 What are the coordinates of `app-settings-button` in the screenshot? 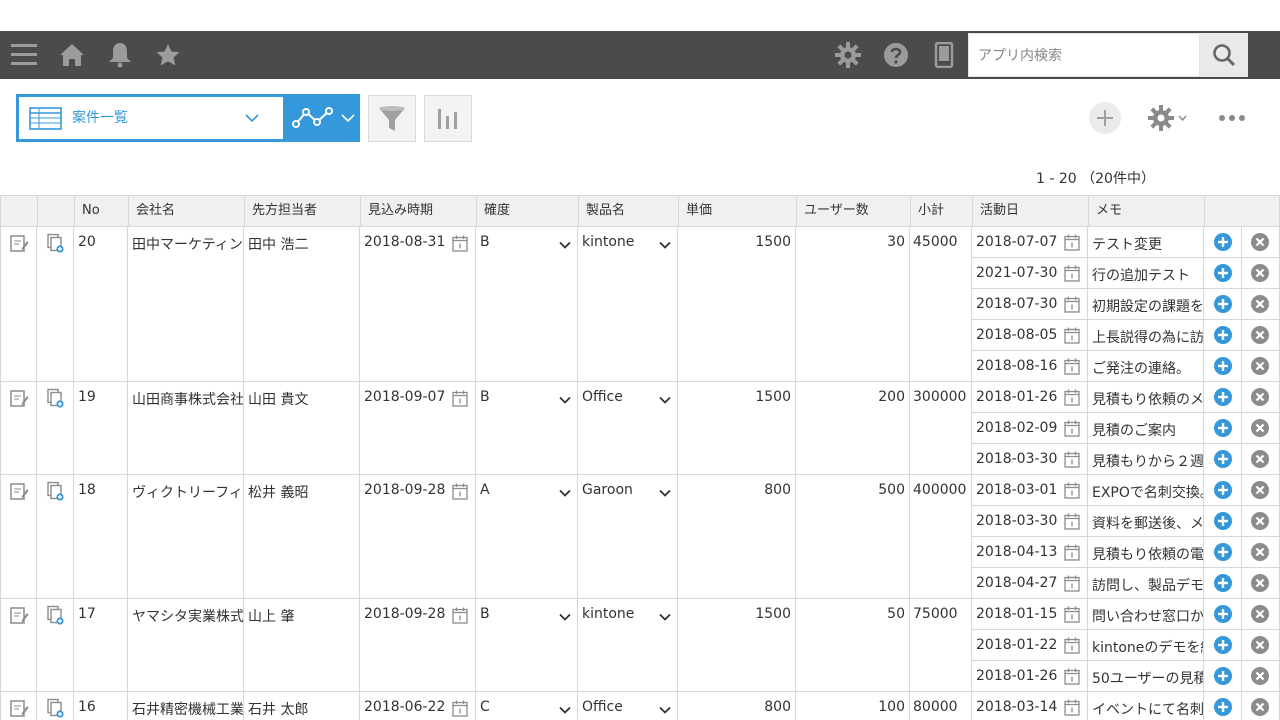 It's located at (1167, 118).